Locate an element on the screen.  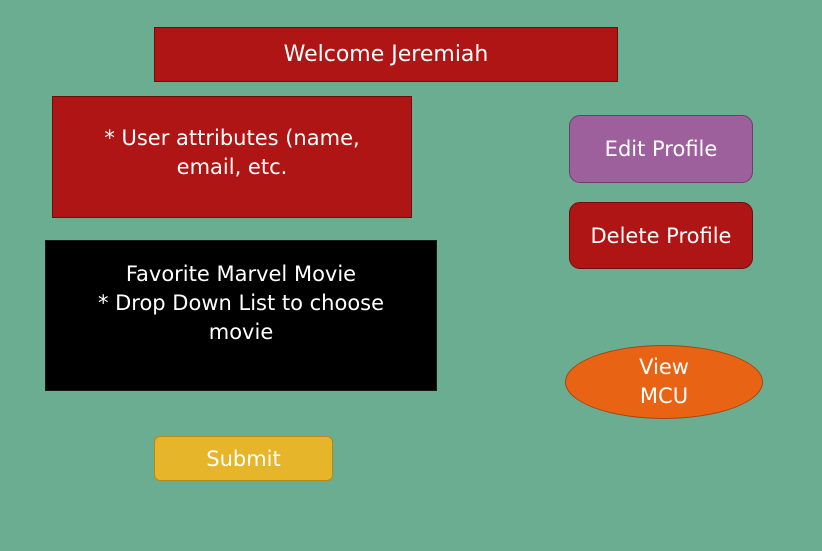
submit-label: Submit is located at coordinates (243, 458).